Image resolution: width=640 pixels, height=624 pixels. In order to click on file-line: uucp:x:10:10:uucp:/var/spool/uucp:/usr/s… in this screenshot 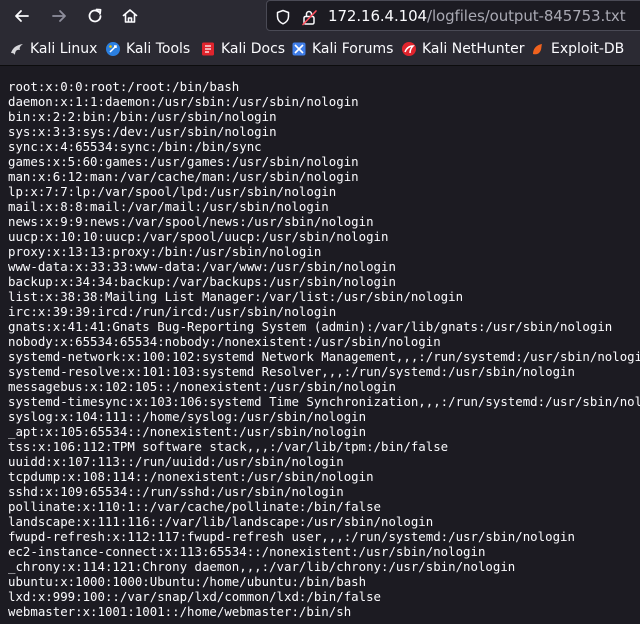, I will do `click(198, 236)`.